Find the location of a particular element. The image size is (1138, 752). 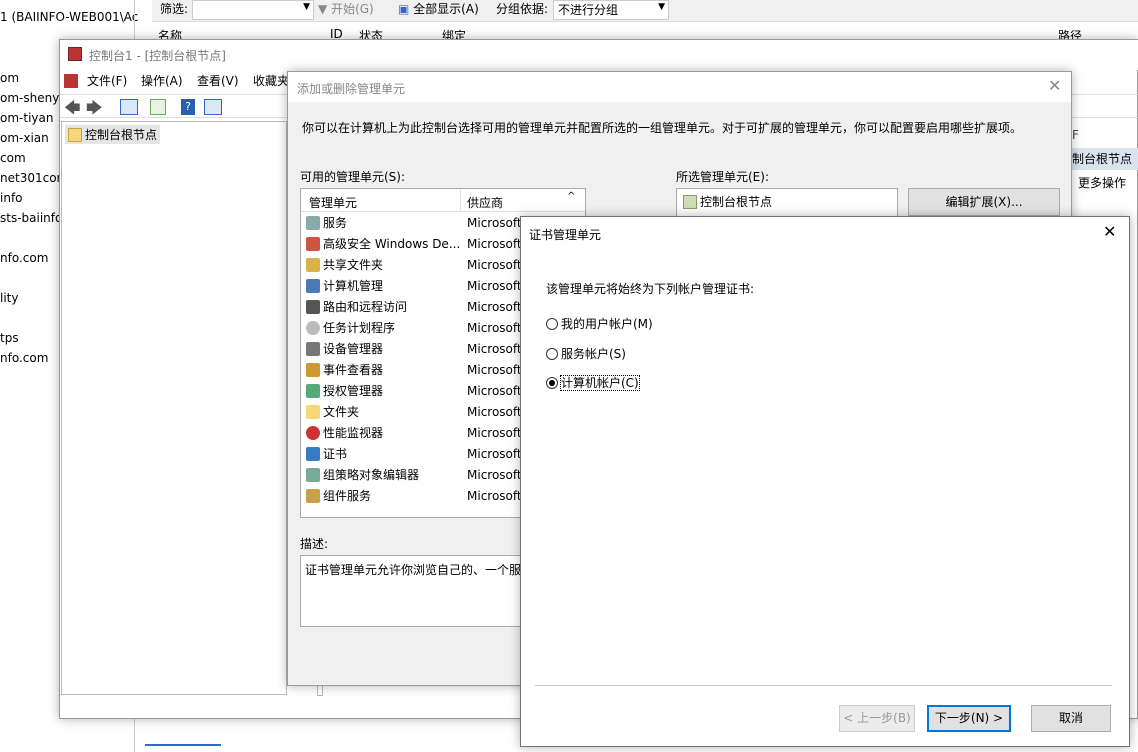

certificate-icon is located at coordinates (313, 454).